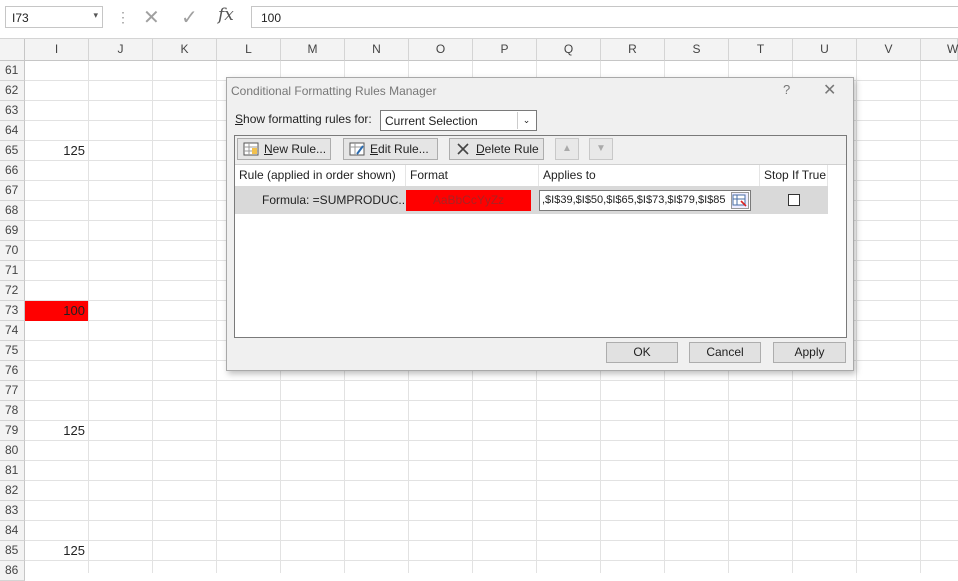 This screenshot has width=958, height=581. I want to click on row-header-79: 79, so click(12, 431).